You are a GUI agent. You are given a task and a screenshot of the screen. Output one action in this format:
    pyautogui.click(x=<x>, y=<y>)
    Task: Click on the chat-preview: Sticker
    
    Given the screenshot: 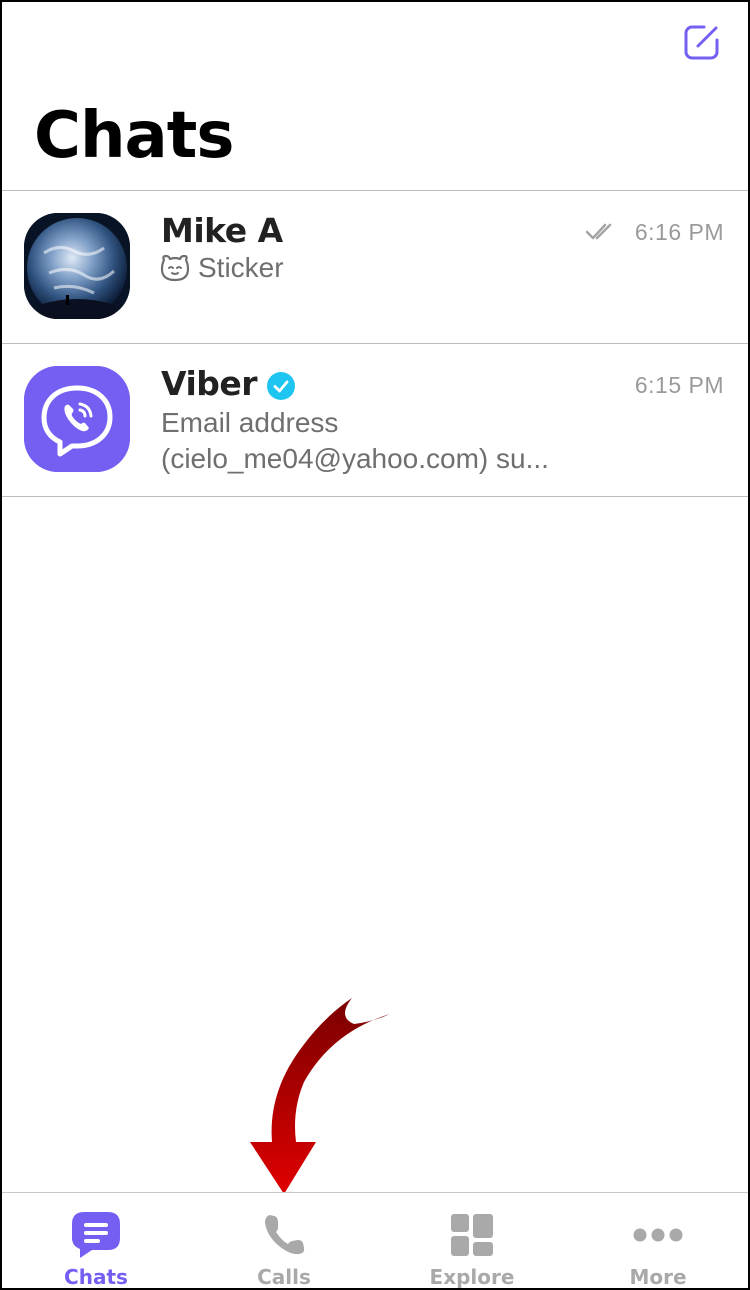 What is the action you would take?
    pyautogui.click(x=241, y=267)
    